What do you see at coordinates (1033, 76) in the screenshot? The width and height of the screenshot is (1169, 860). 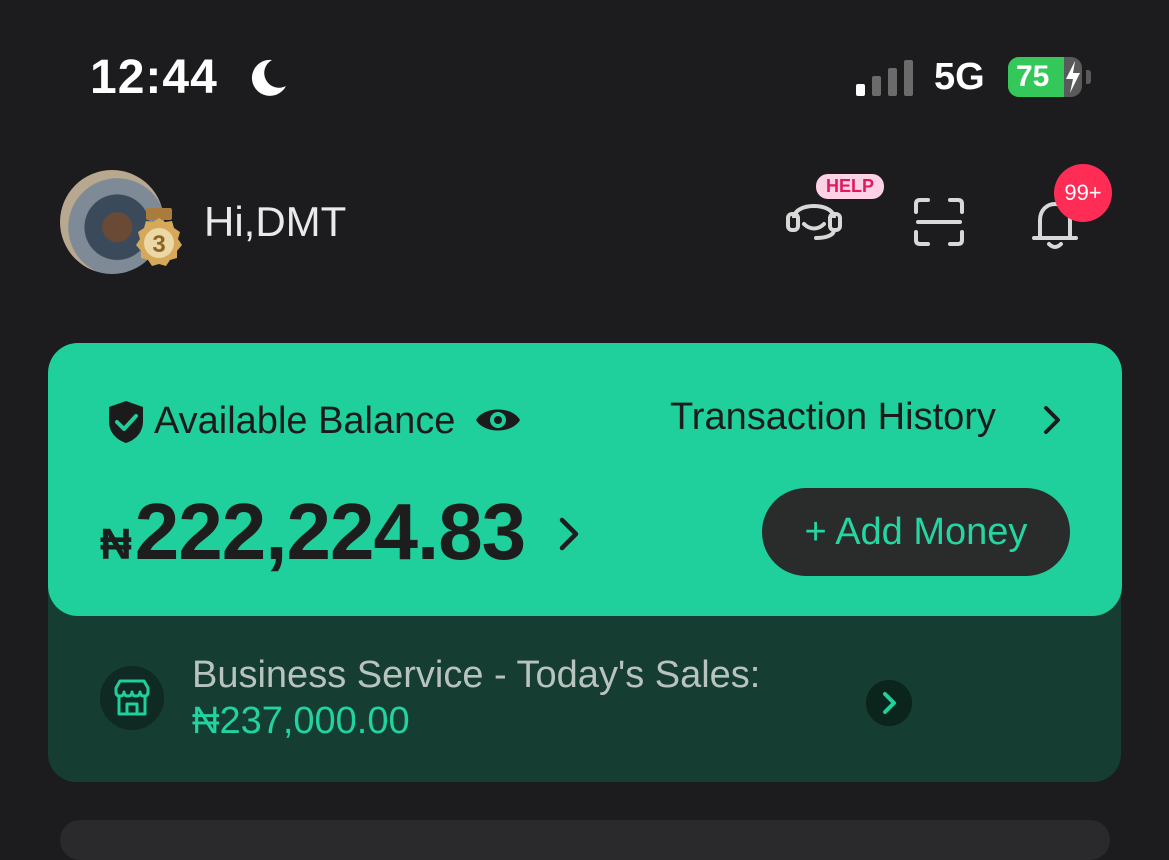 I see `battery-percent: 75` at bounding box center [1033, 76].